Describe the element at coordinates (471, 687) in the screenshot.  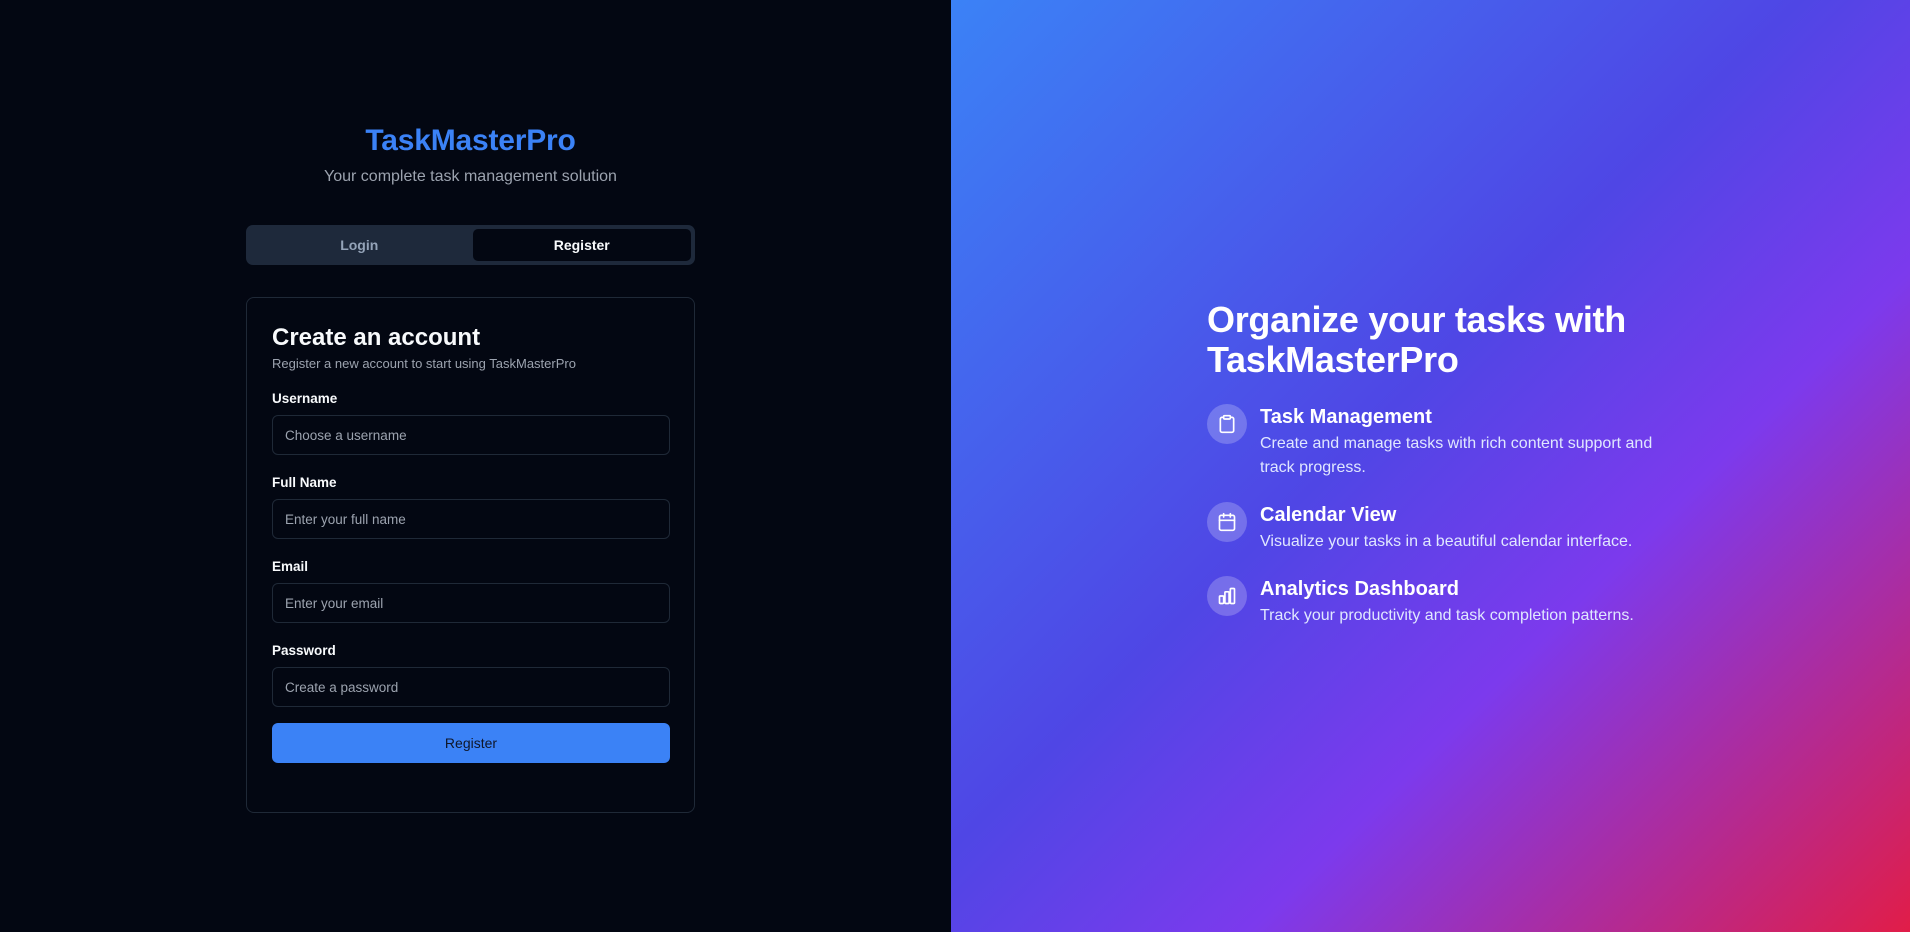
I see `password-input` at that location.